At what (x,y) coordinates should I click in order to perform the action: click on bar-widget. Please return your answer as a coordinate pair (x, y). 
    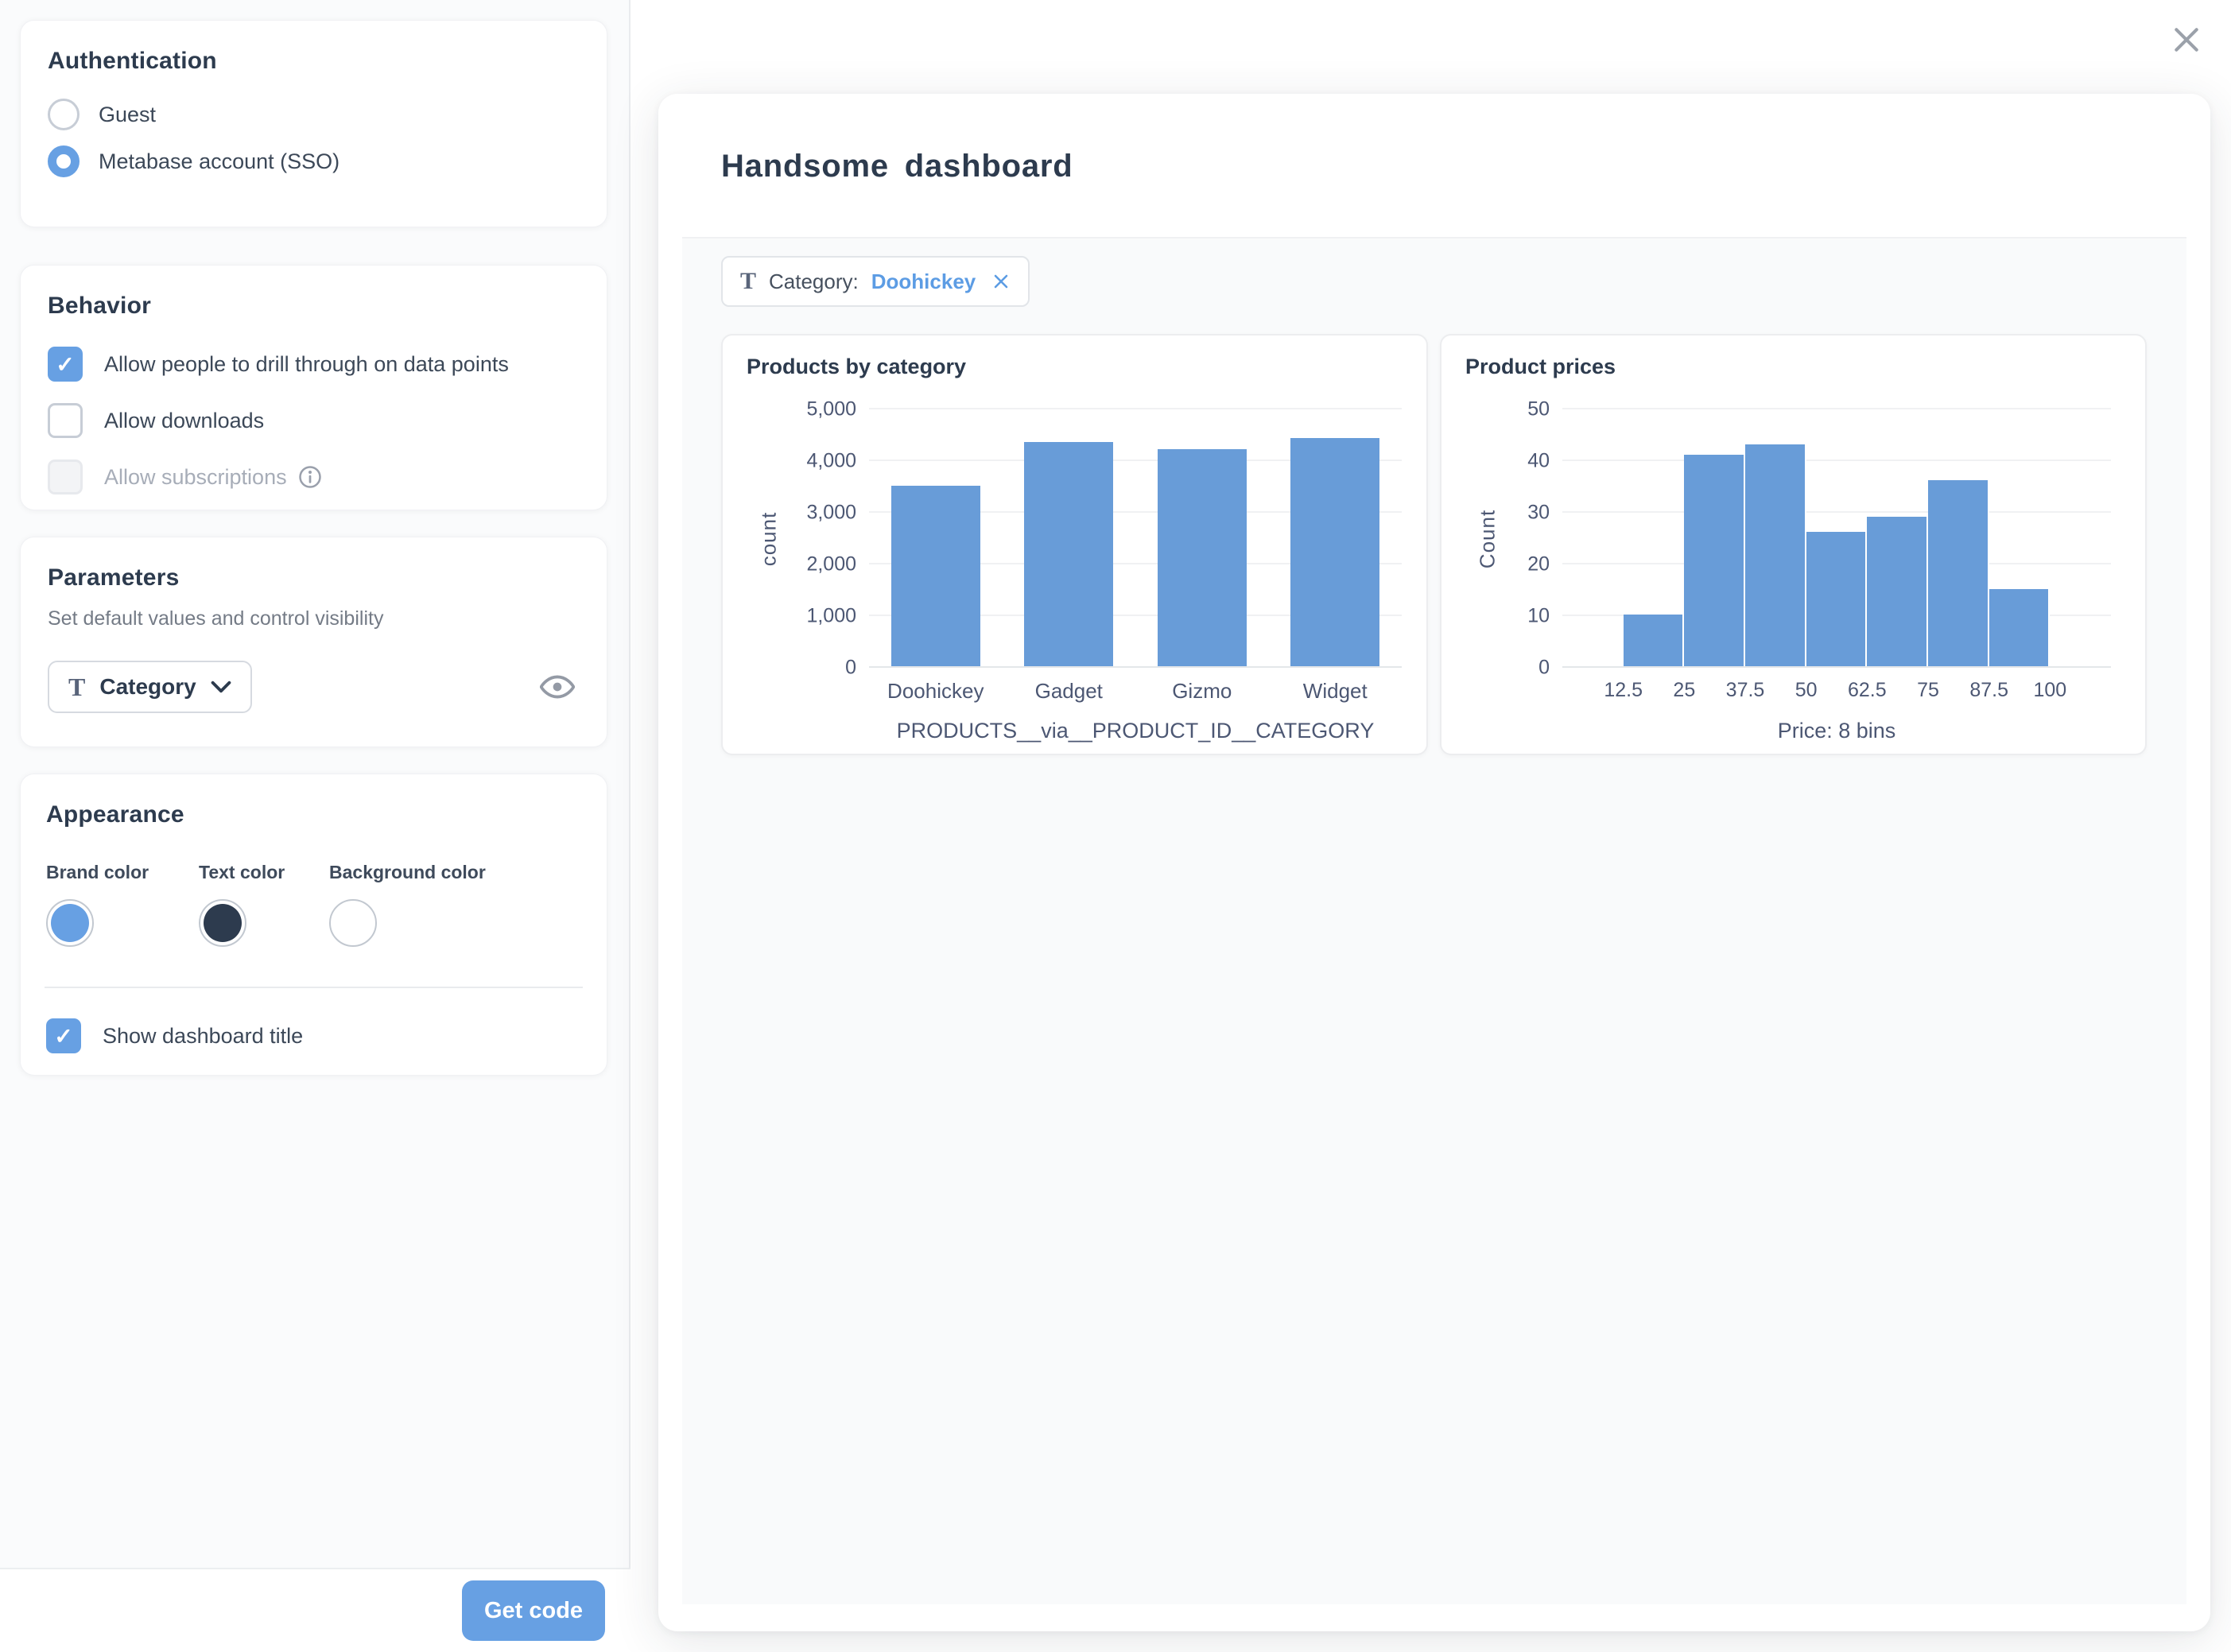
    Looking at the image, I should click on (1335, 551).